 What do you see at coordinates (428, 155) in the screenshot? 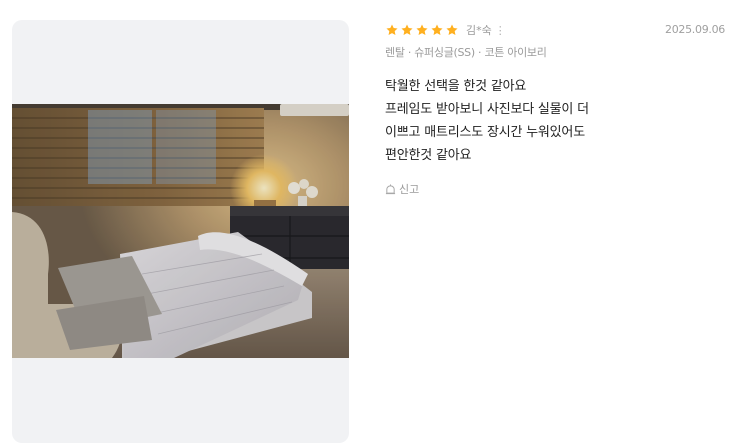
I see `review-body-line: 편안한것 같아요` at bounding box center [428, 155].